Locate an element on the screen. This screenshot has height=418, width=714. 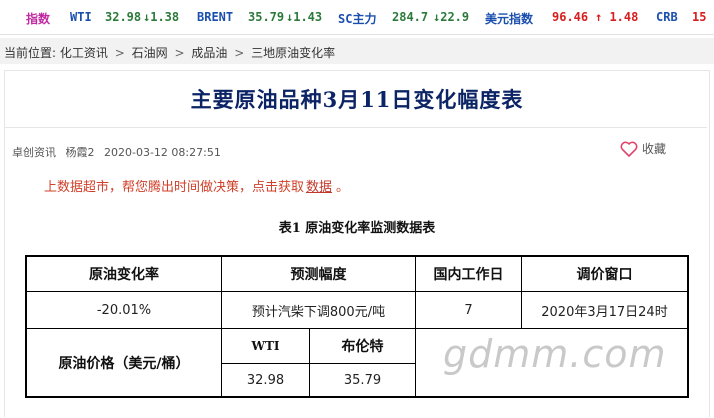
cell-brent-price: 35.79 is located at coordinates (362, 380).